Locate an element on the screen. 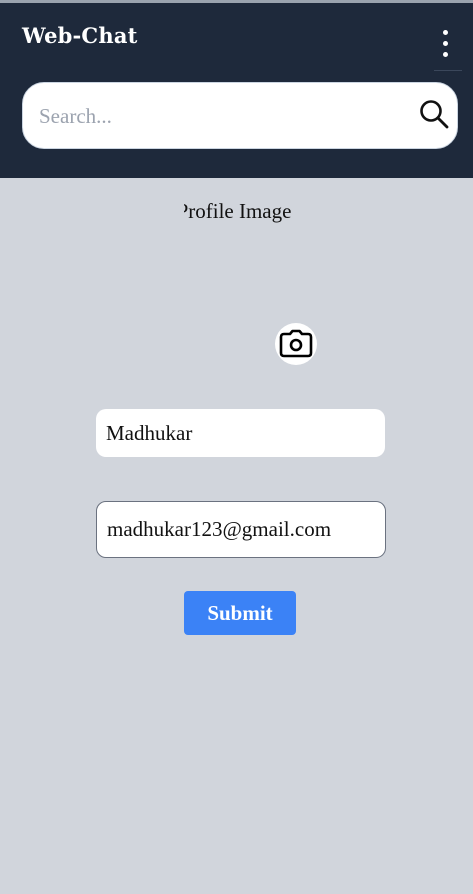 This screenshot has height=894, width=473. kebab-menu-icon is located at coordinates (445, 43).